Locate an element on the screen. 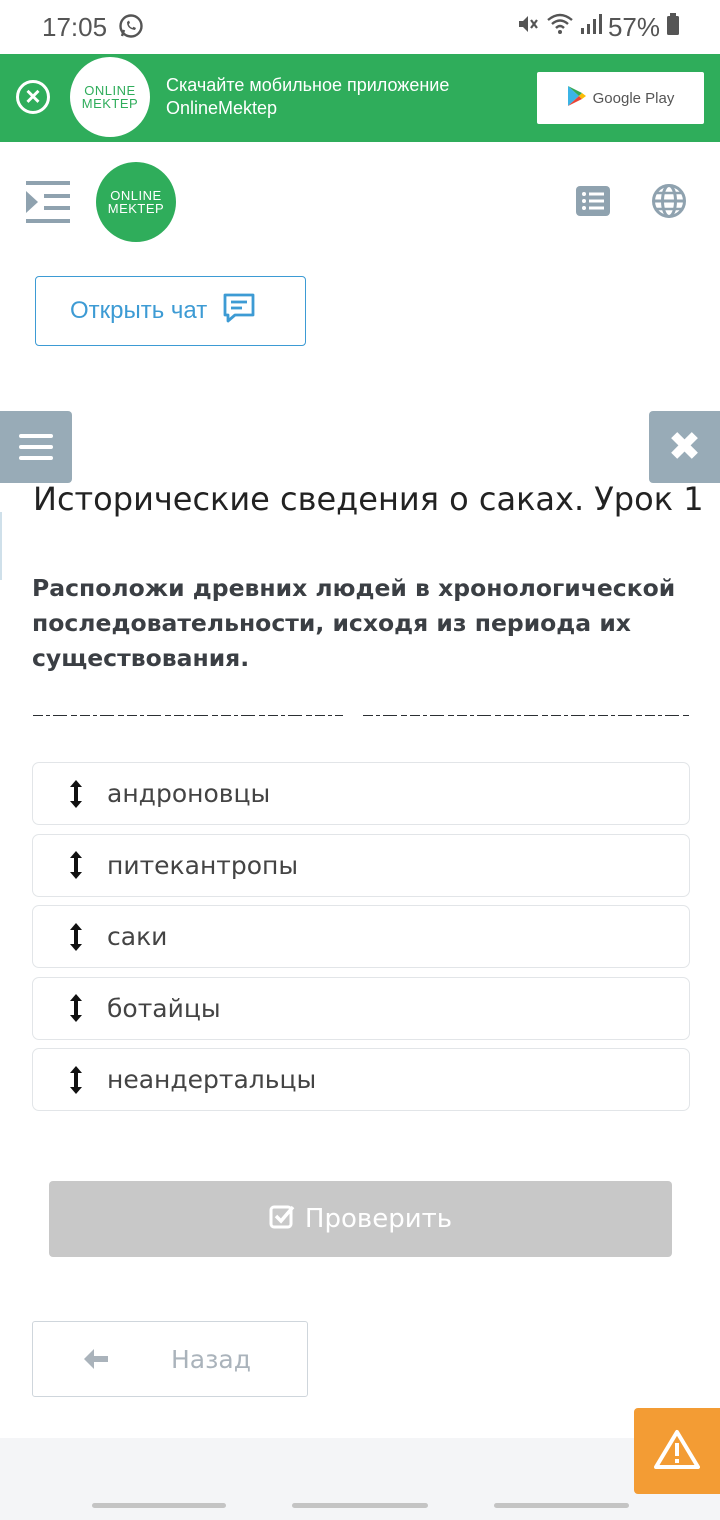 This screenshot has width=720, height=1520. status-icons: 57% is located at coordinates (598, 27).